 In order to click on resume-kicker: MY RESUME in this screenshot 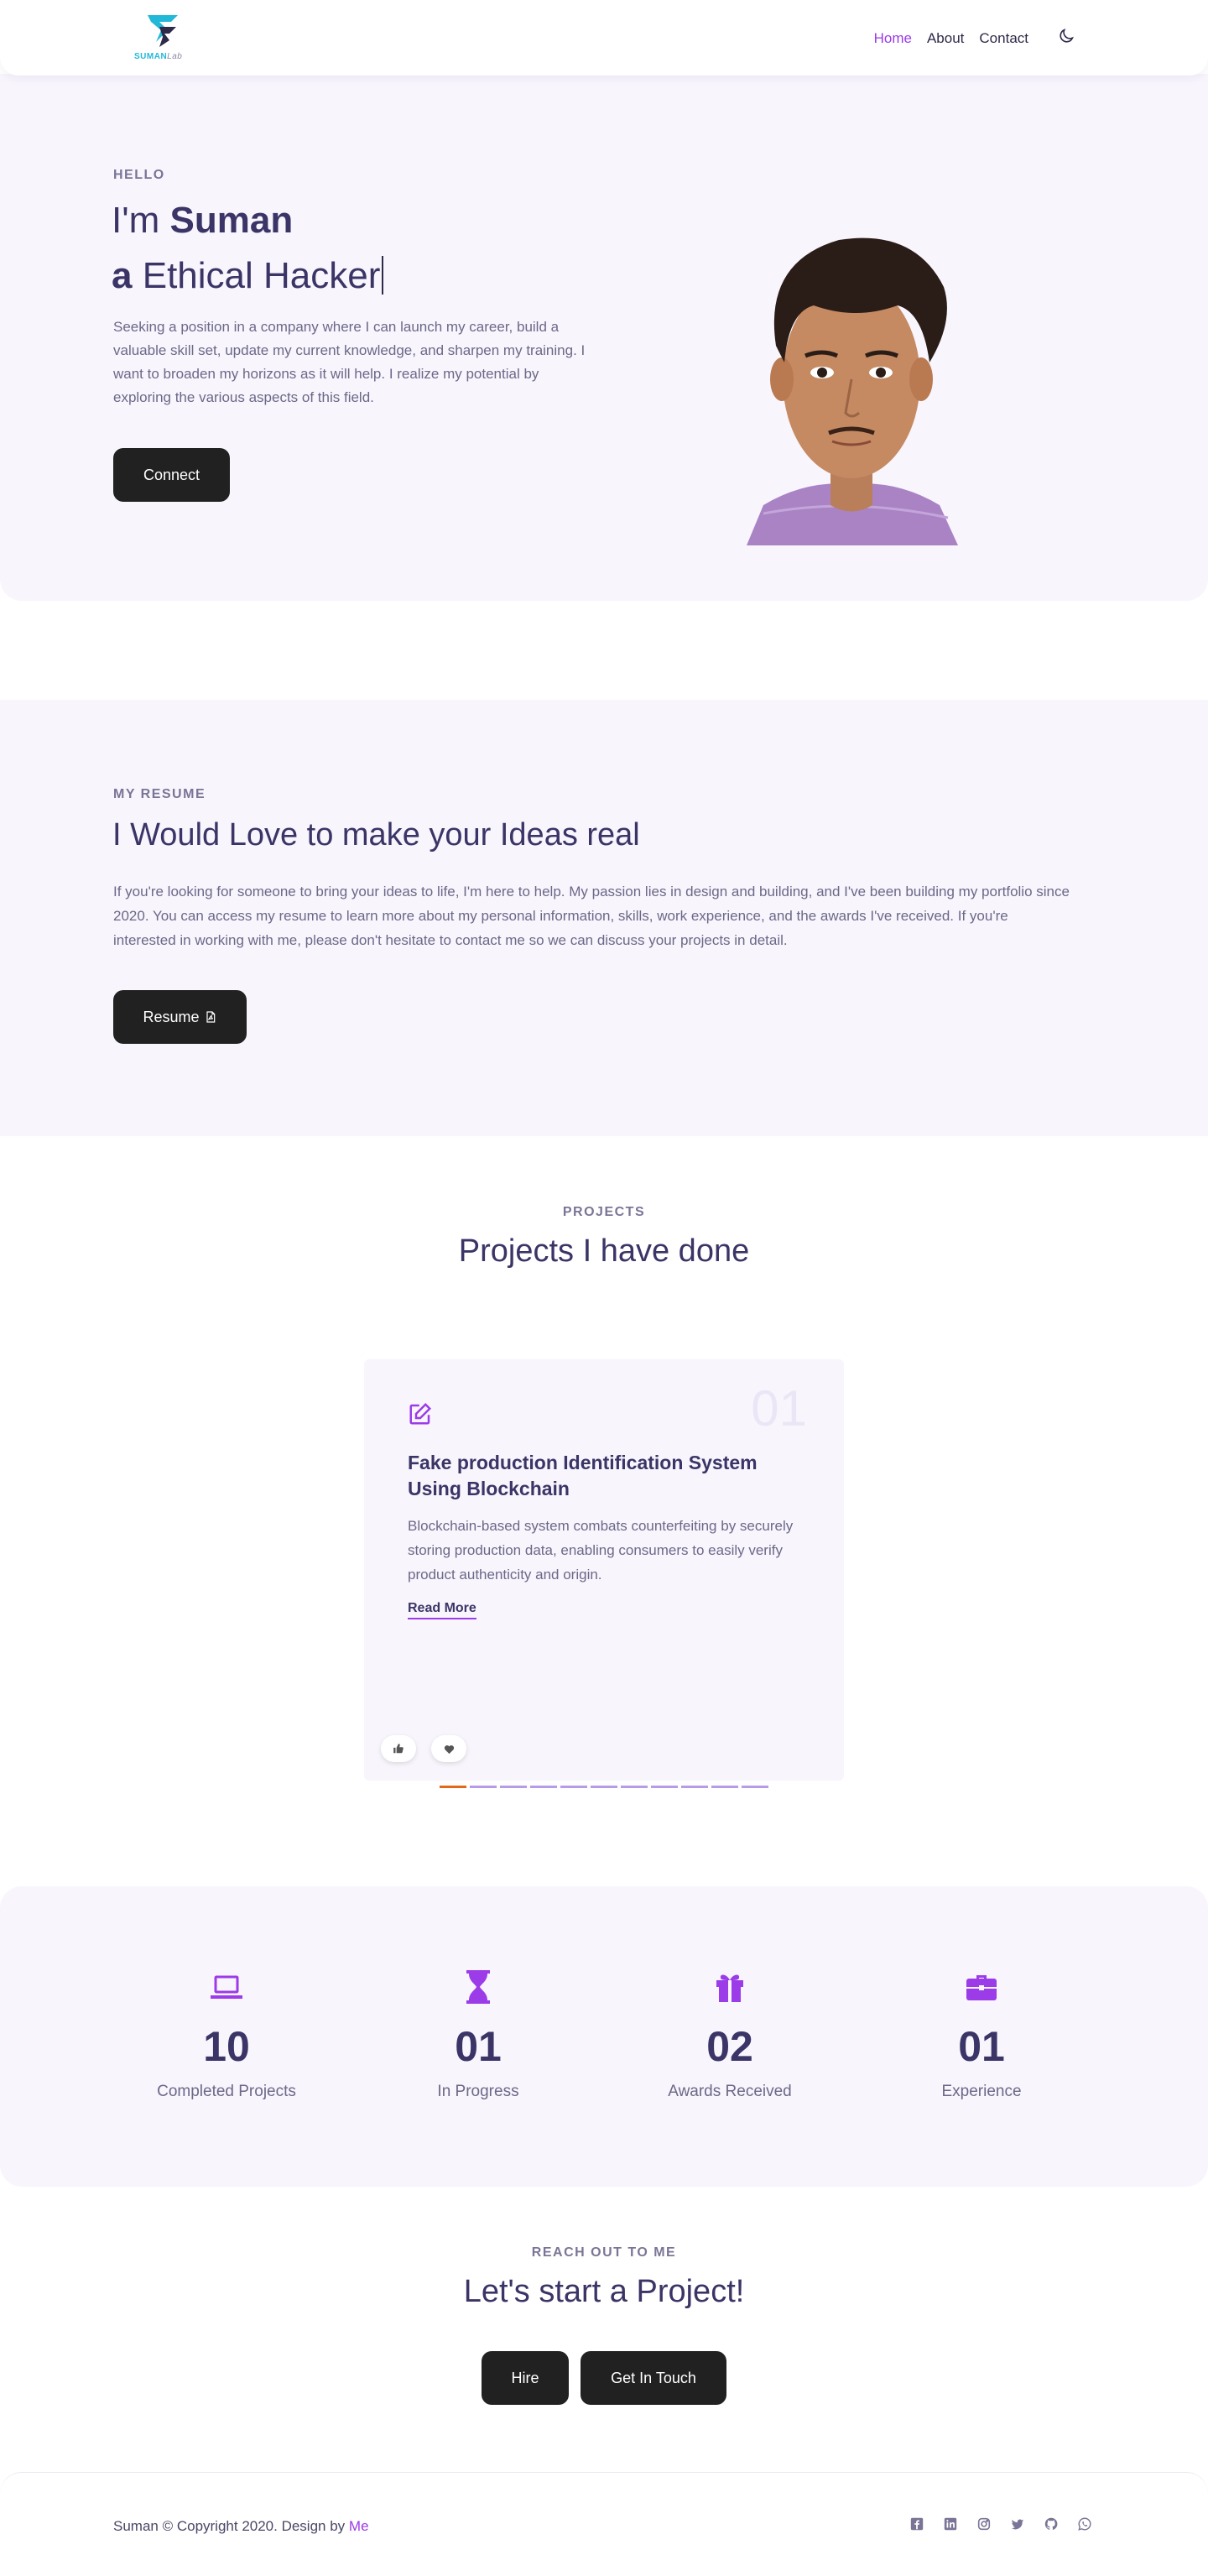, I will do `click(160, 794)`.